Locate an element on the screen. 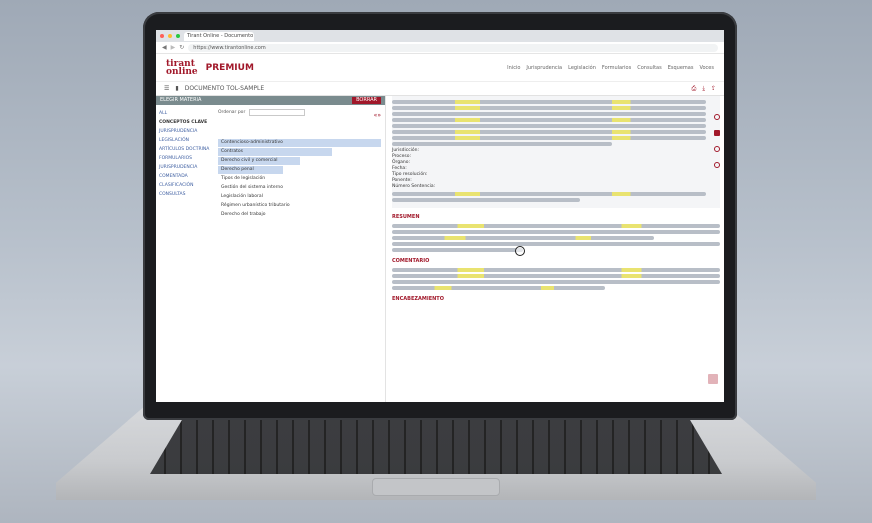 This screenshot has height=523, width=872. minimize-window-icon is located at coordinates (170, 36).